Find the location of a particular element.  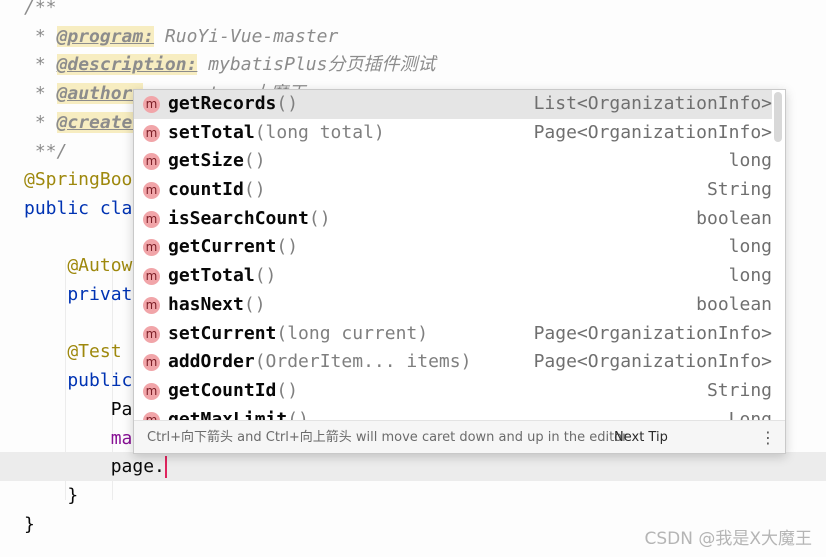

return-type: Long is located at coordinates (750, 414).